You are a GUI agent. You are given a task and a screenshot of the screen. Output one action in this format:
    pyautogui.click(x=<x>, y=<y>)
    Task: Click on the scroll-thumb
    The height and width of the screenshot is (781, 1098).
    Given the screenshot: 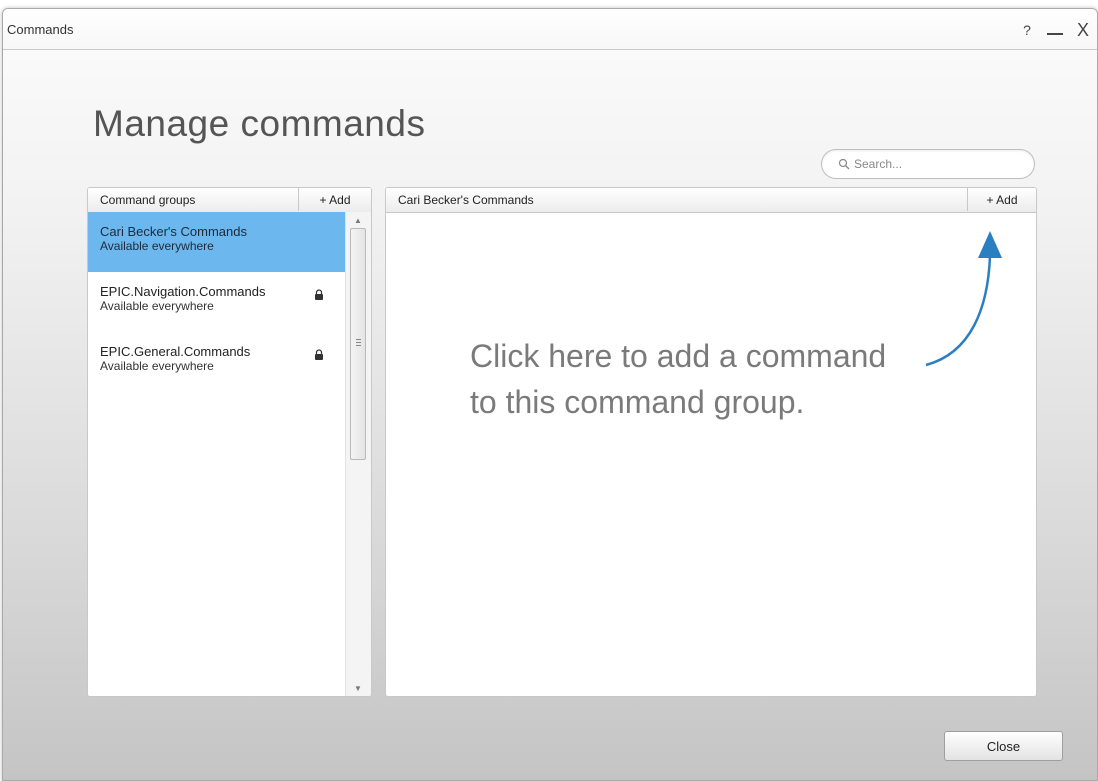 What is the action you would take?
    pyautogui.click(x=358, y=344)
    